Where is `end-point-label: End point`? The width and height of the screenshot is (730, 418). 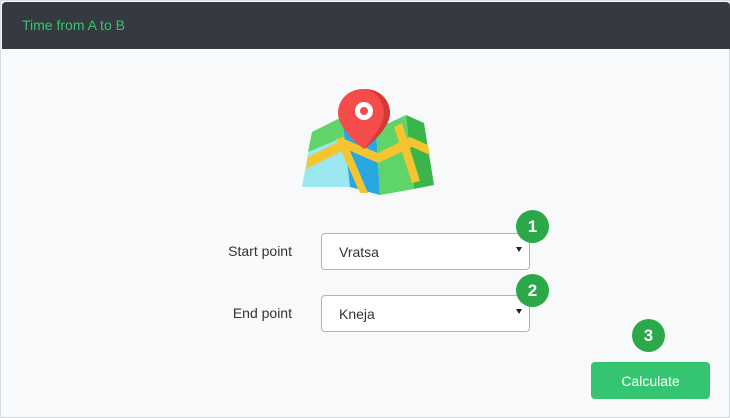 end-point-label: End point is located at coordinates (262, 313).